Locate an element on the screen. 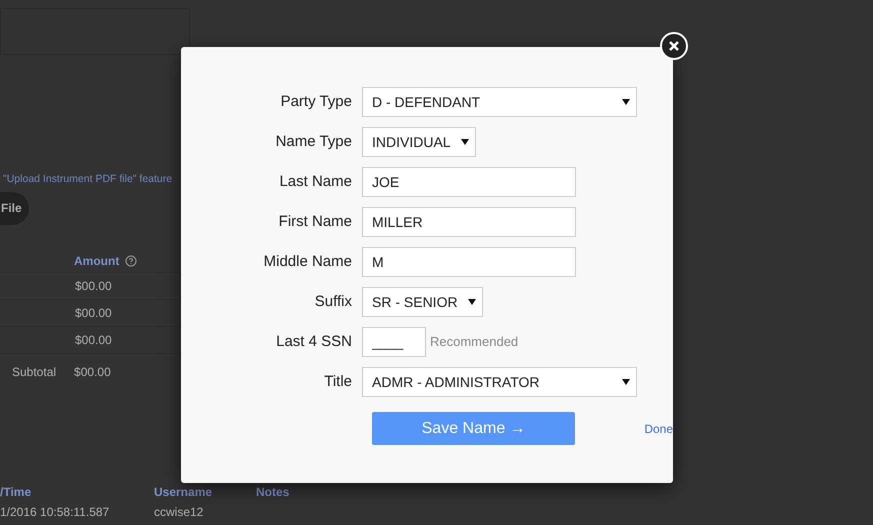  field-label: Party Type is located at coordinates (316, 102).